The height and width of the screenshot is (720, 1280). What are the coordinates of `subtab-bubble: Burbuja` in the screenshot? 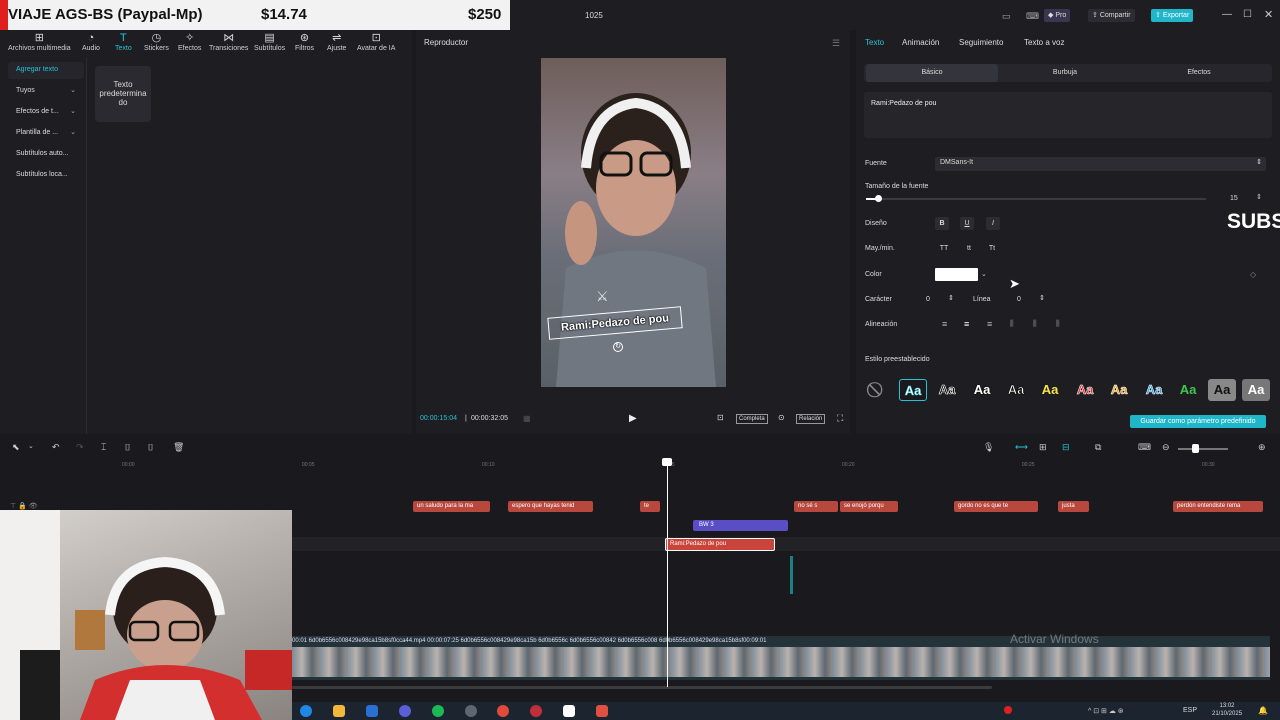 It's located at (1065, 73).